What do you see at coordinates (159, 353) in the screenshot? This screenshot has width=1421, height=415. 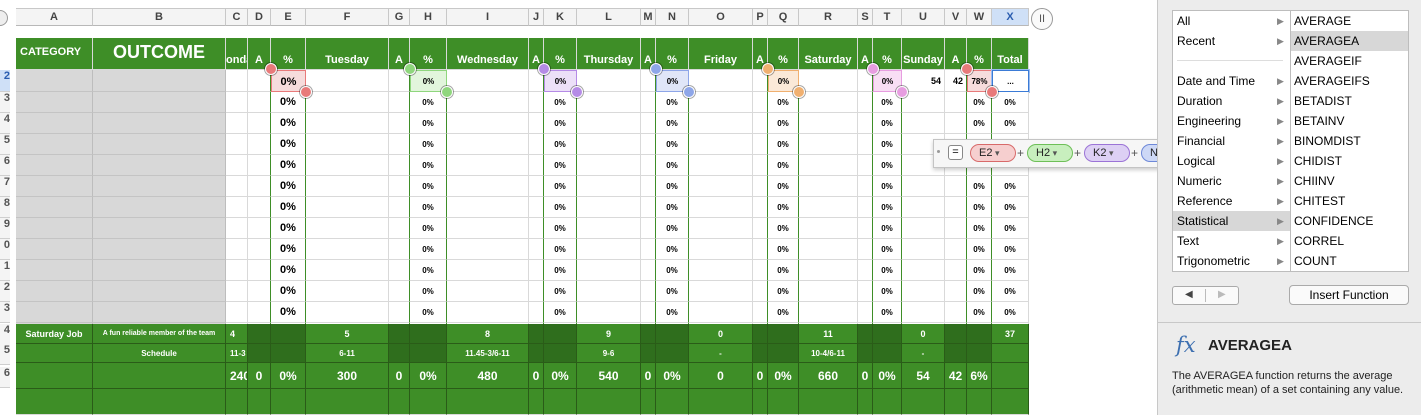 I see `schedule-b: Schedule` at bounding box center [159, 353].